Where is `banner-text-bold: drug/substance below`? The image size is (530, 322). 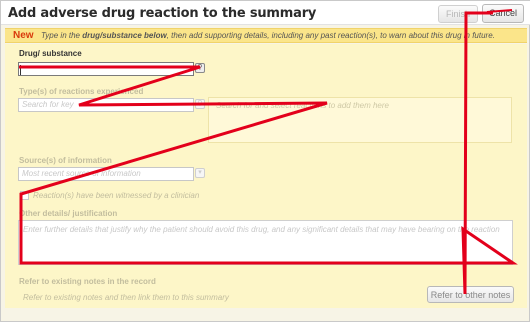 banner-text-bold: drug/substance below is located at coordinates (124, 35).